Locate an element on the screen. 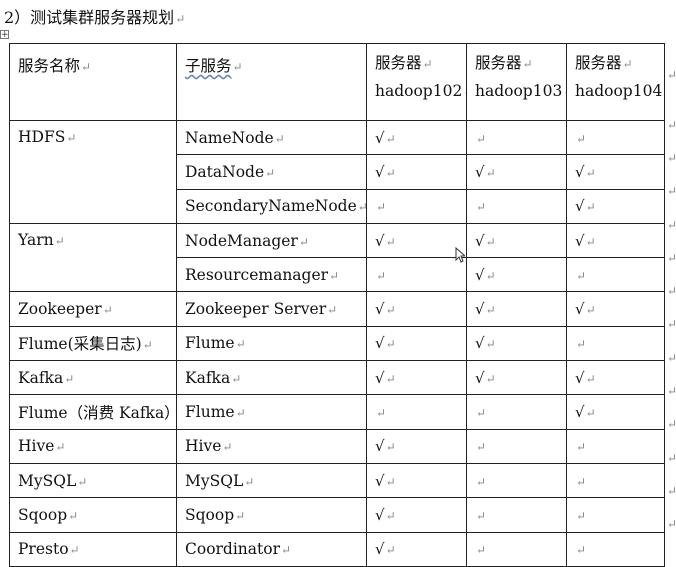  service-name-cell: Sqoop↵ is located at coordinates (93, 515).